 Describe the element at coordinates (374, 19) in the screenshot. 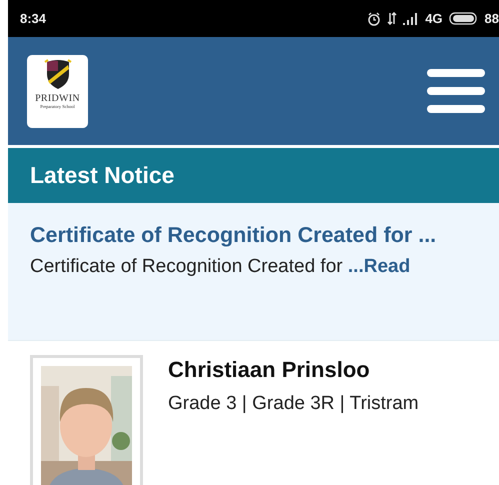

I see `alarm-icon` at that location.